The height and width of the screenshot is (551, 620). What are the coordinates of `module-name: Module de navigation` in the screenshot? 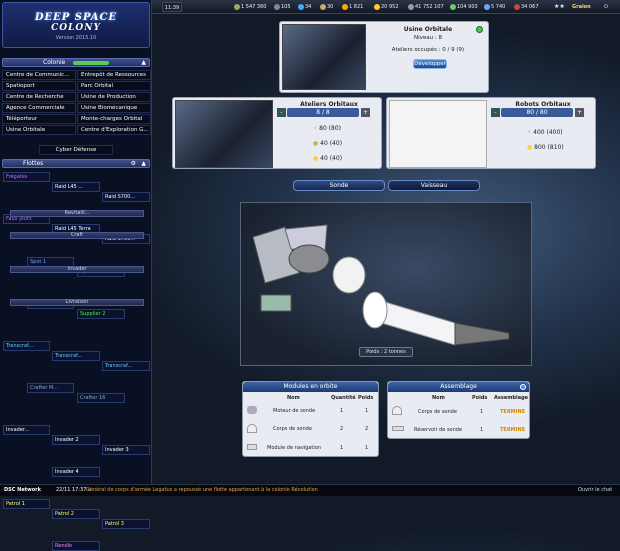 It's located at (294, 448).